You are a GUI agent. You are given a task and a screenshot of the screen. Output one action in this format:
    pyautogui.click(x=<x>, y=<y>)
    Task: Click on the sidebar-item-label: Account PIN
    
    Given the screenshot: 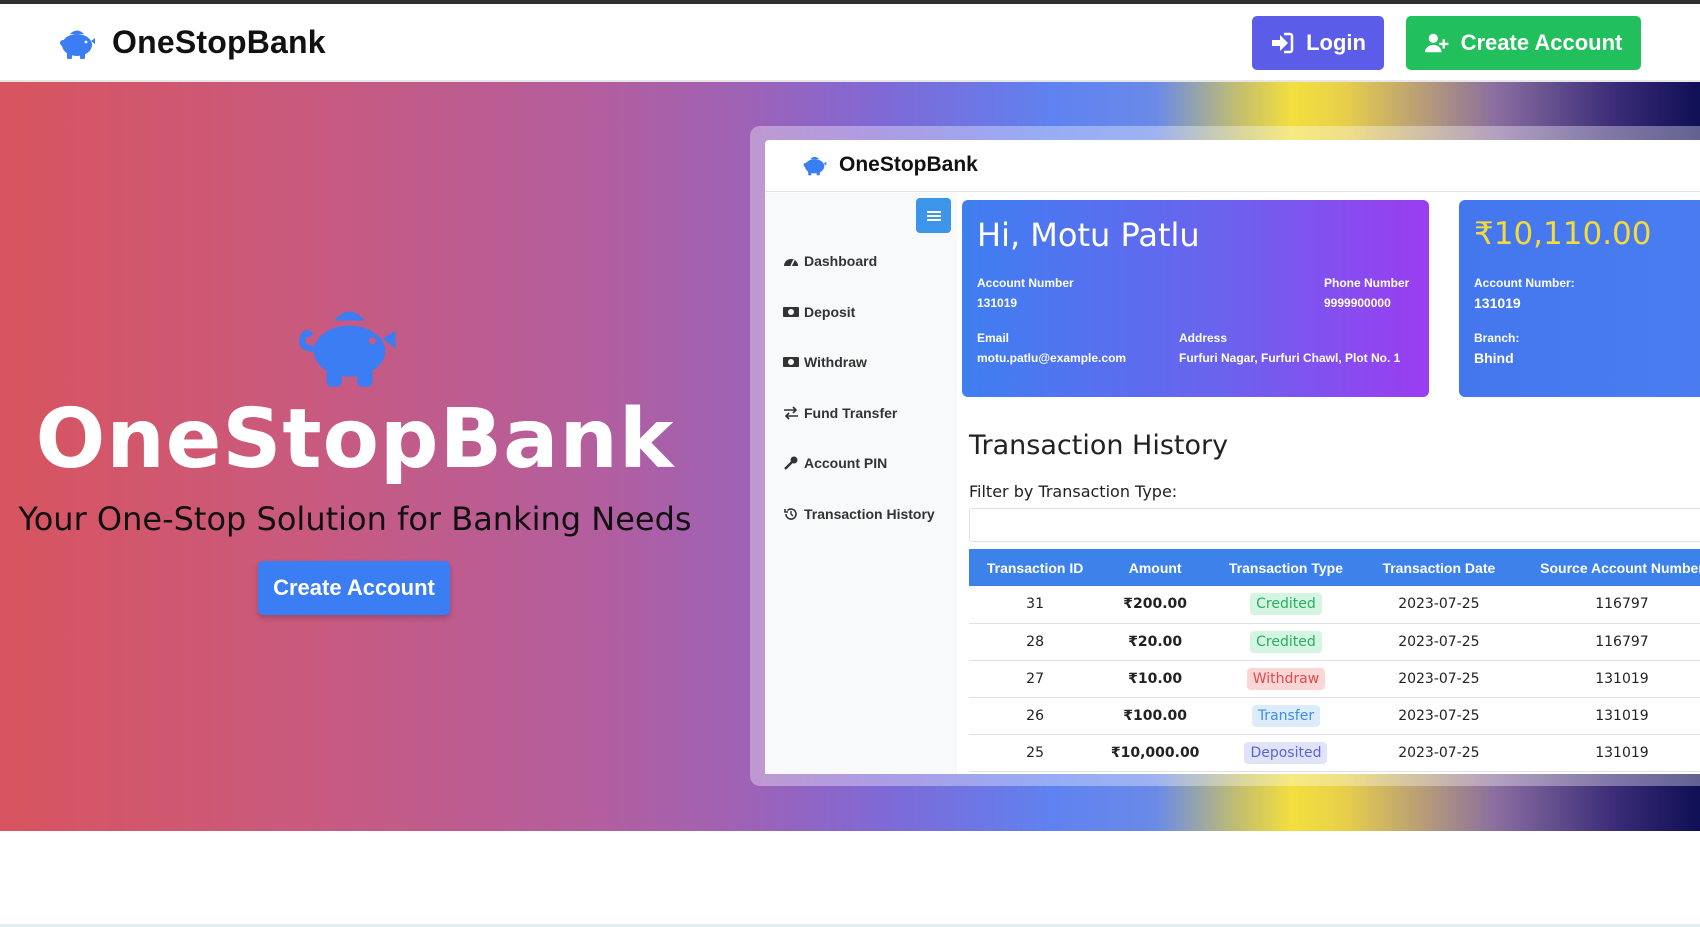 What is the action you would take?
    pyautogui.click(x=846, y=463)
    